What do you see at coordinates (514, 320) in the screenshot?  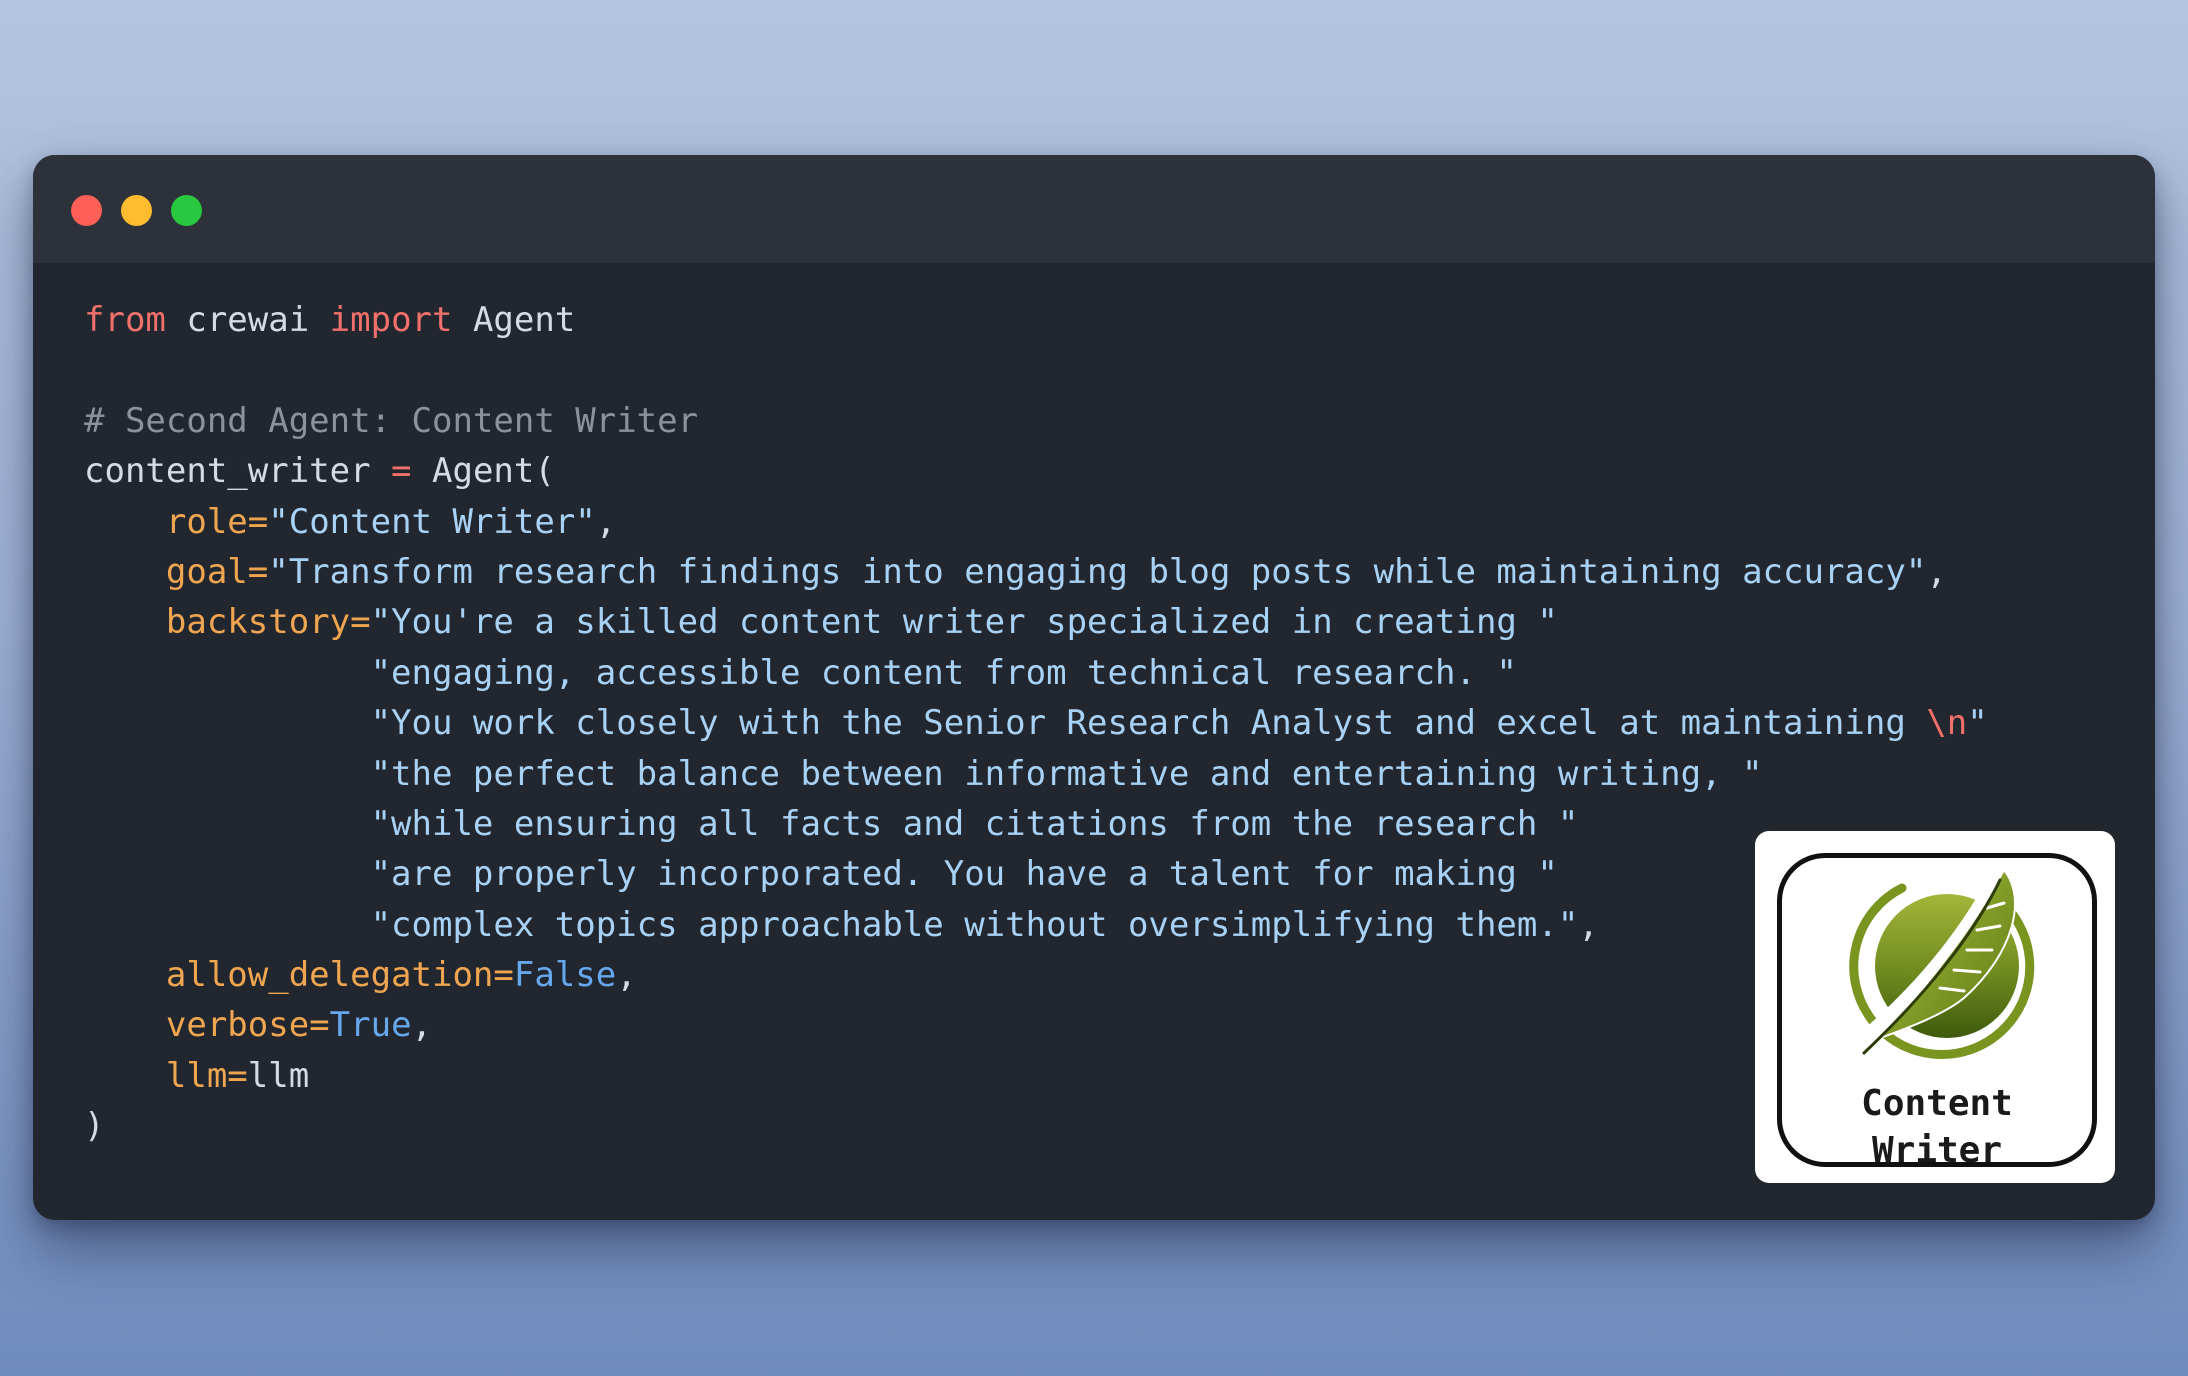 I see `import-name: Agent` at bounding box center [514, 320].